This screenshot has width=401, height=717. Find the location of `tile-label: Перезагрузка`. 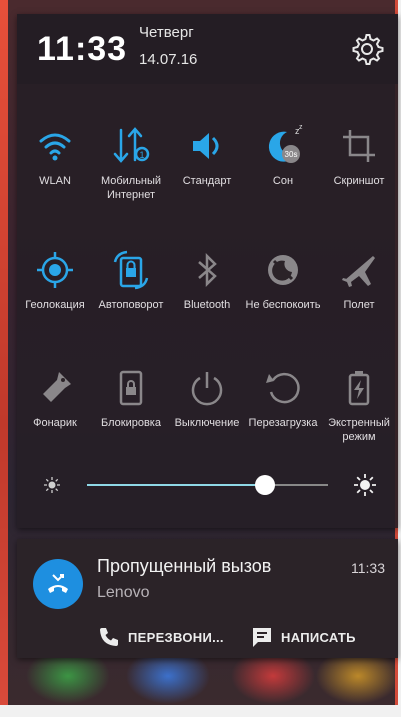

tile-label: Перезагрузка is located at coordinates (283, 423).